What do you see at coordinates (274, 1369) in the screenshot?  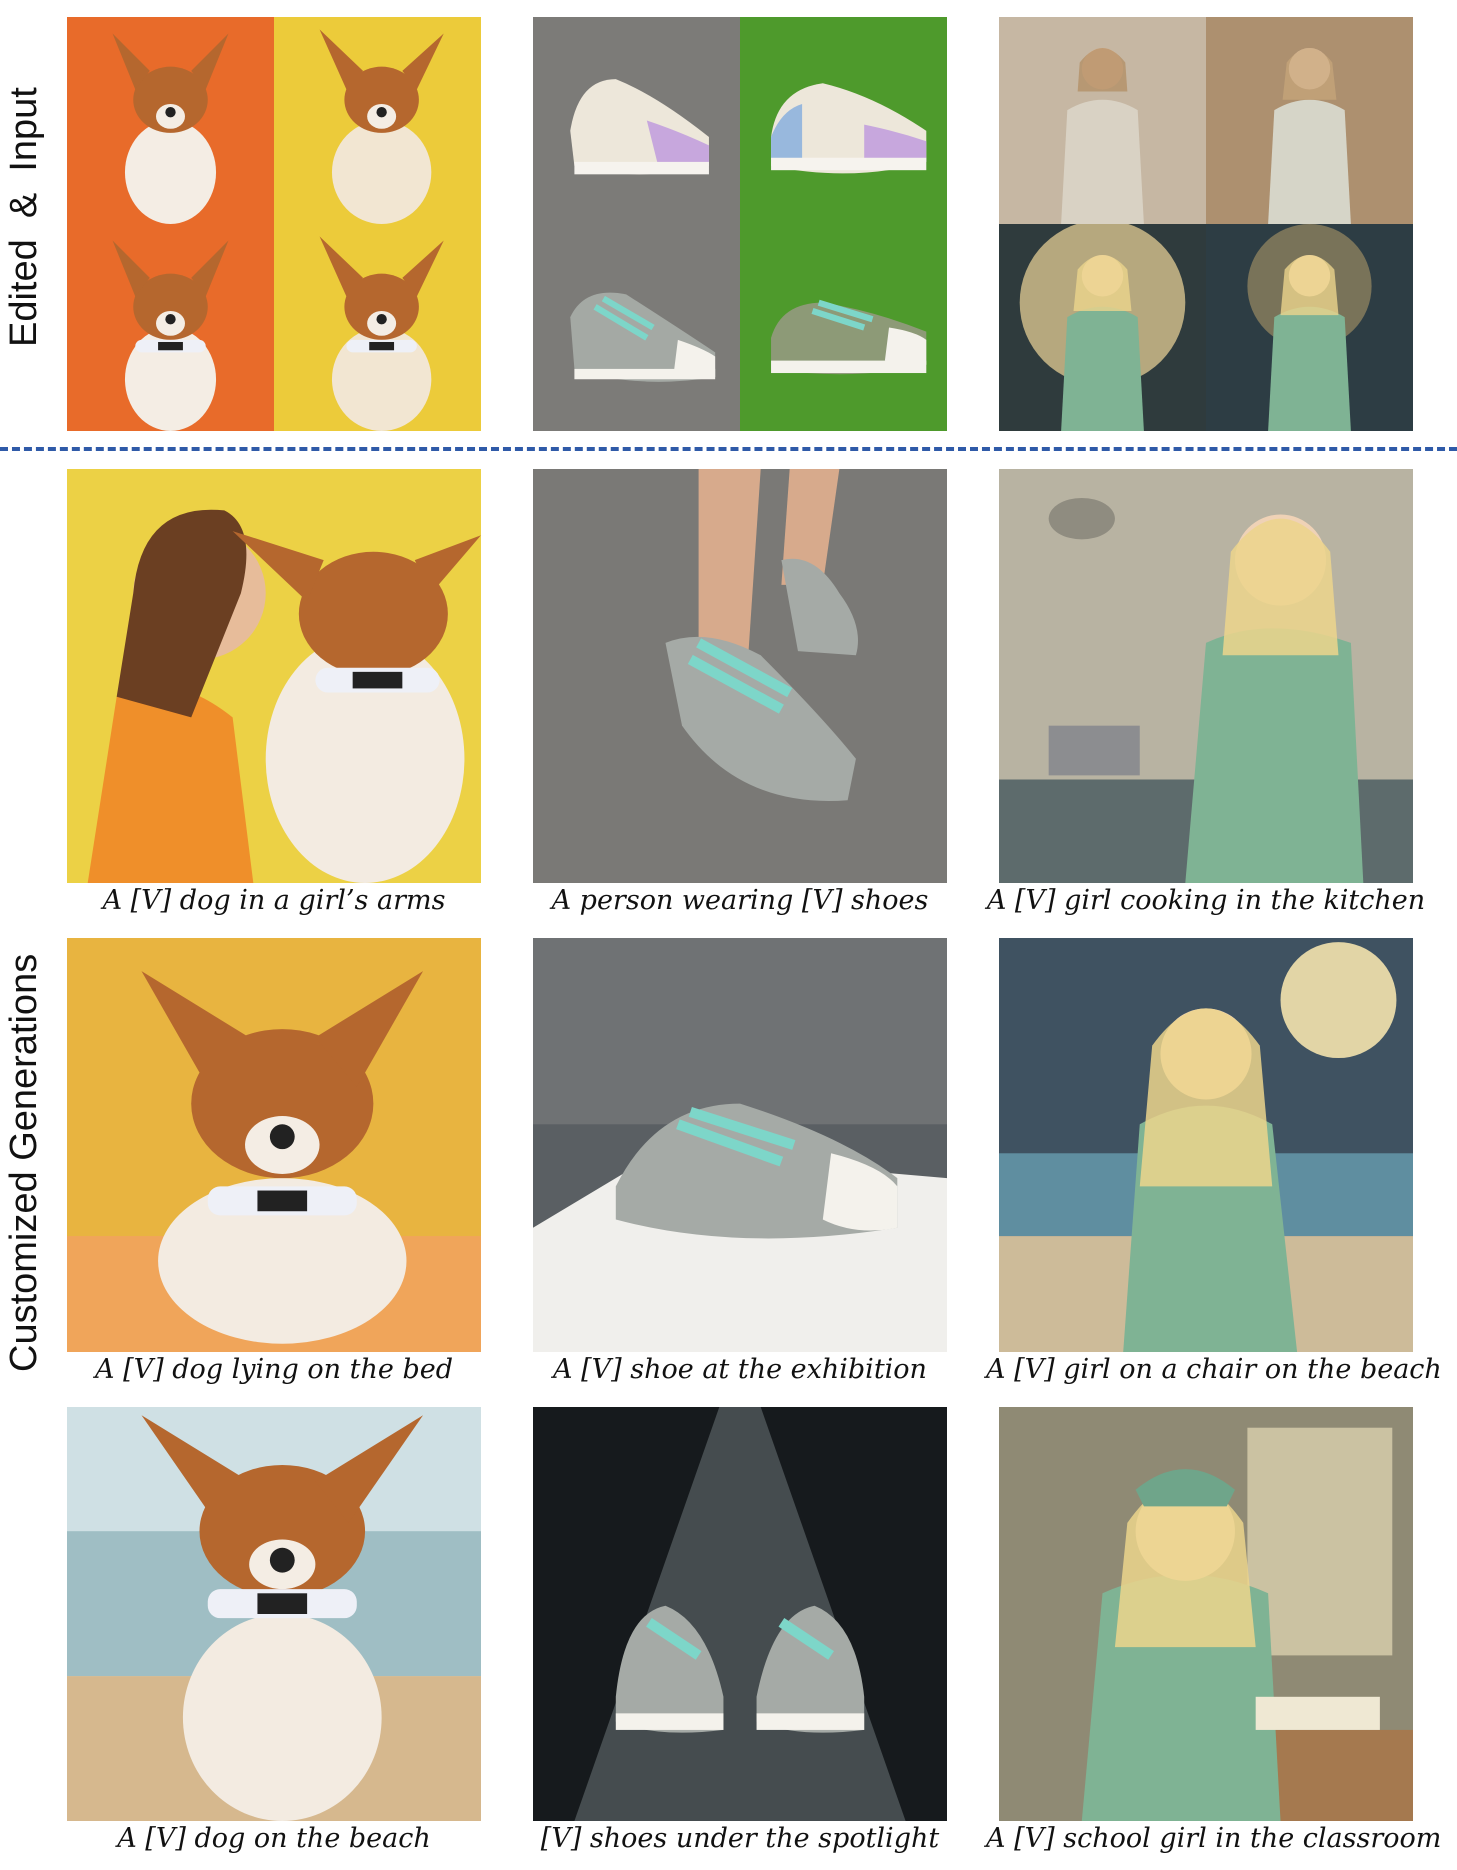 I see `caption-dog-bed: A [V] dog lying on the bed` at bounding box center [274, 1369].